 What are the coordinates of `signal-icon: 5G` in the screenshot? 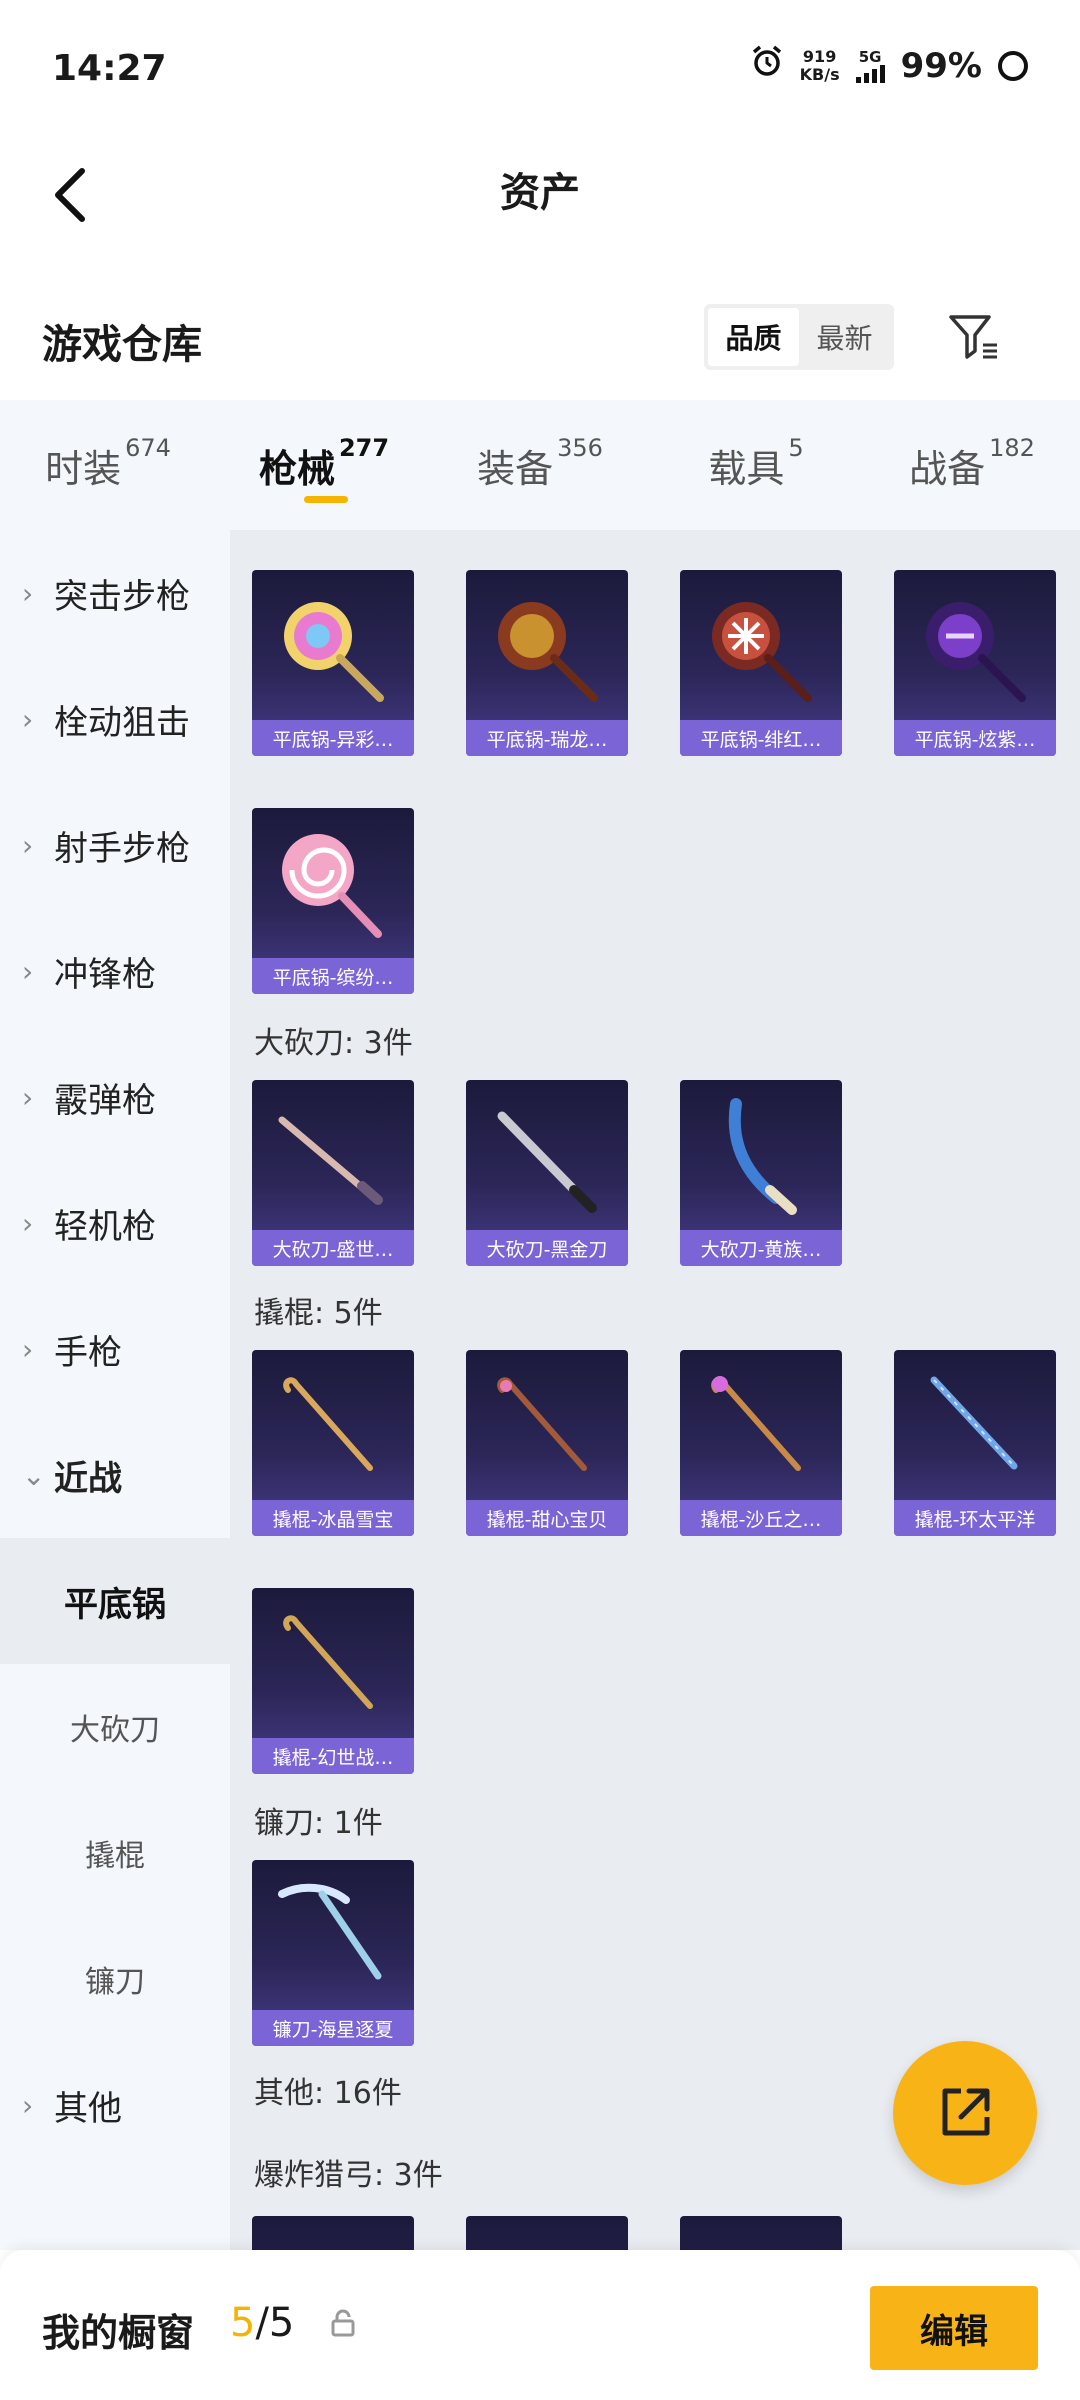 It's located at (870, 66).